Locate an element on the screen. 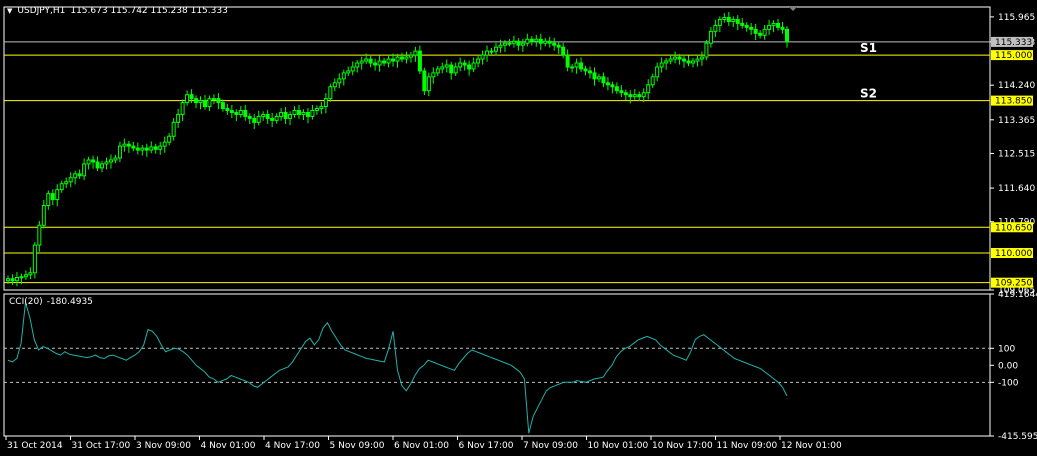 The height and width of the screenshot is (456, 1037). cci-title: CCI(20) -180.4935 is located at coordinates (51, 302).